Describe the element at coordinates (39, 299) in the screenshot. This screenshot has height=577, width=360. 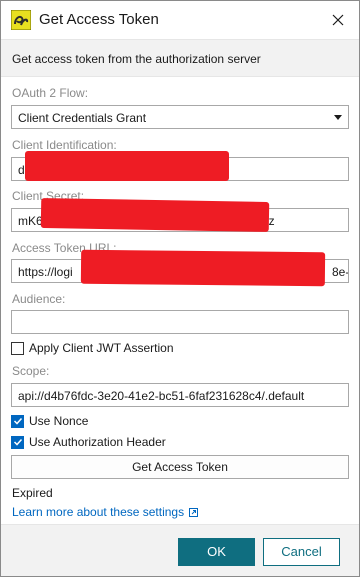
I see `audience-label: Audience:` at that location.